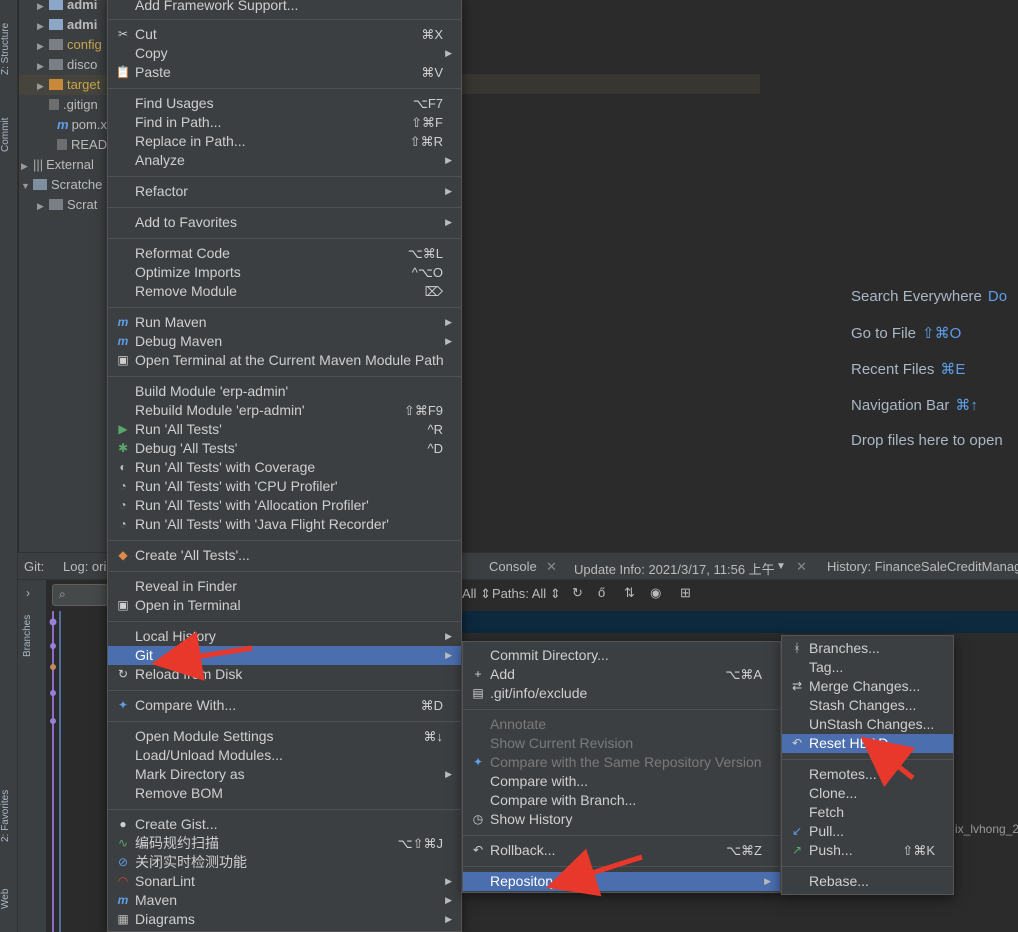 This screenshot has width=1018, height=932. I want to click on tab-branches: Branches, so click(32, 636).